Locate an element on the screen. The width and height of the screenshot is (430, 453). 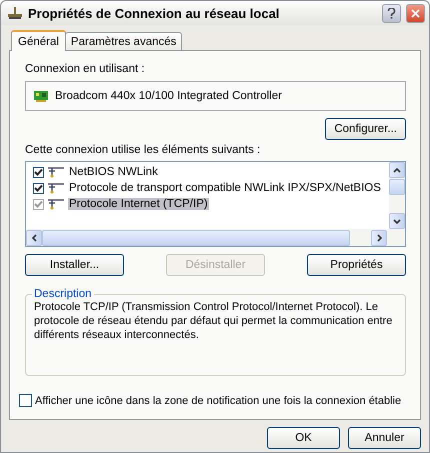
action-button: Propriétés is located at coordinates (356, 265).